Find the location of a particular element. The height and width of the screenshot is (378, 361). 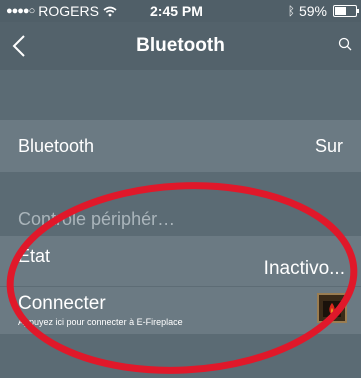

search-button is located at coordinates (346, 45).